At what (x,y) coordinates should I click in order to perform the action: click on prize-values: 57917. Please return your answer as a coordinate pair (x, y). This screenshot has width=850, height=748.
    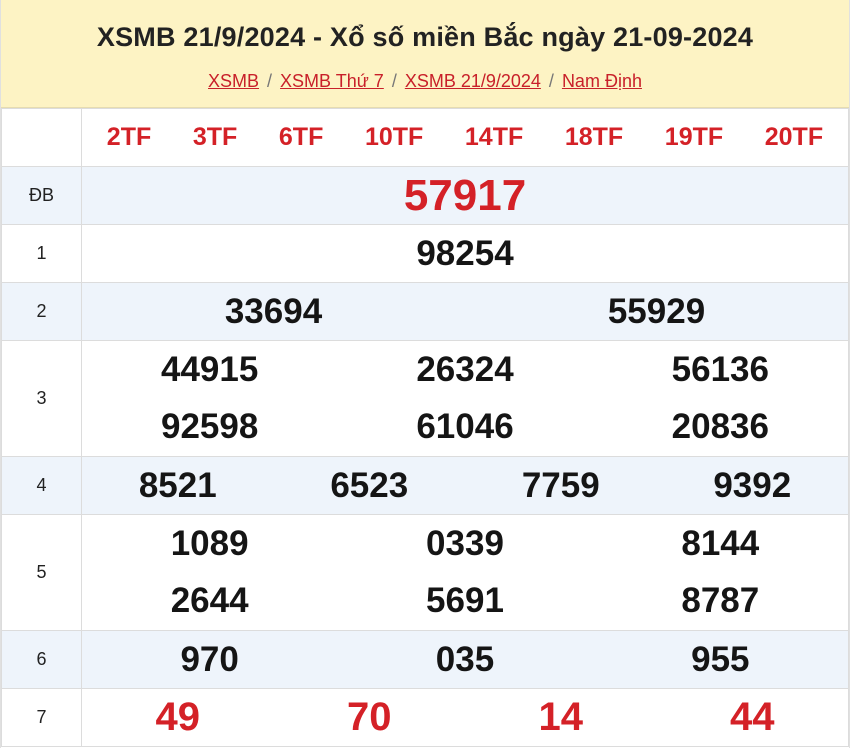
    Looking at the image, I should click on (465, 195).